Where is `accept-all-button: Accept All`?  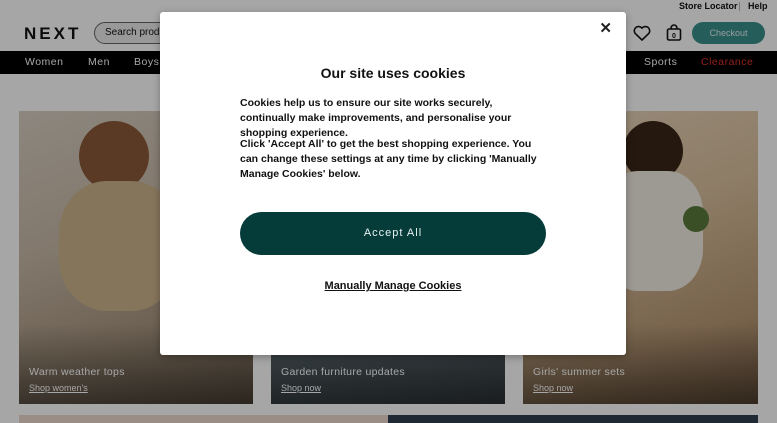
accept-all-button: Accept All is located at coordinates (393, 233).